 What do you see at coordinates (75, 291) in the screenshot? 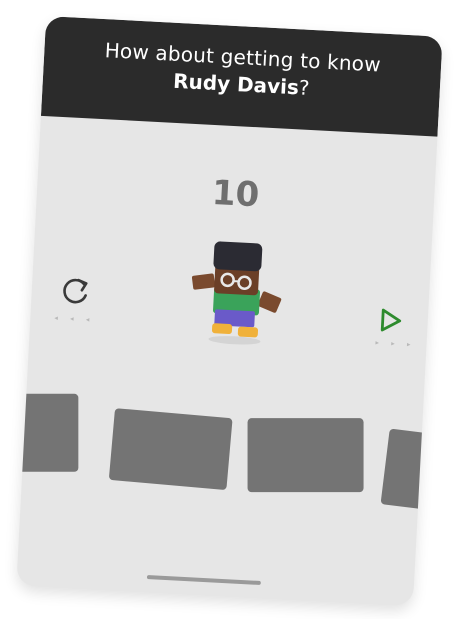
I see `refresh-icon` at bounding box center [75, 291].